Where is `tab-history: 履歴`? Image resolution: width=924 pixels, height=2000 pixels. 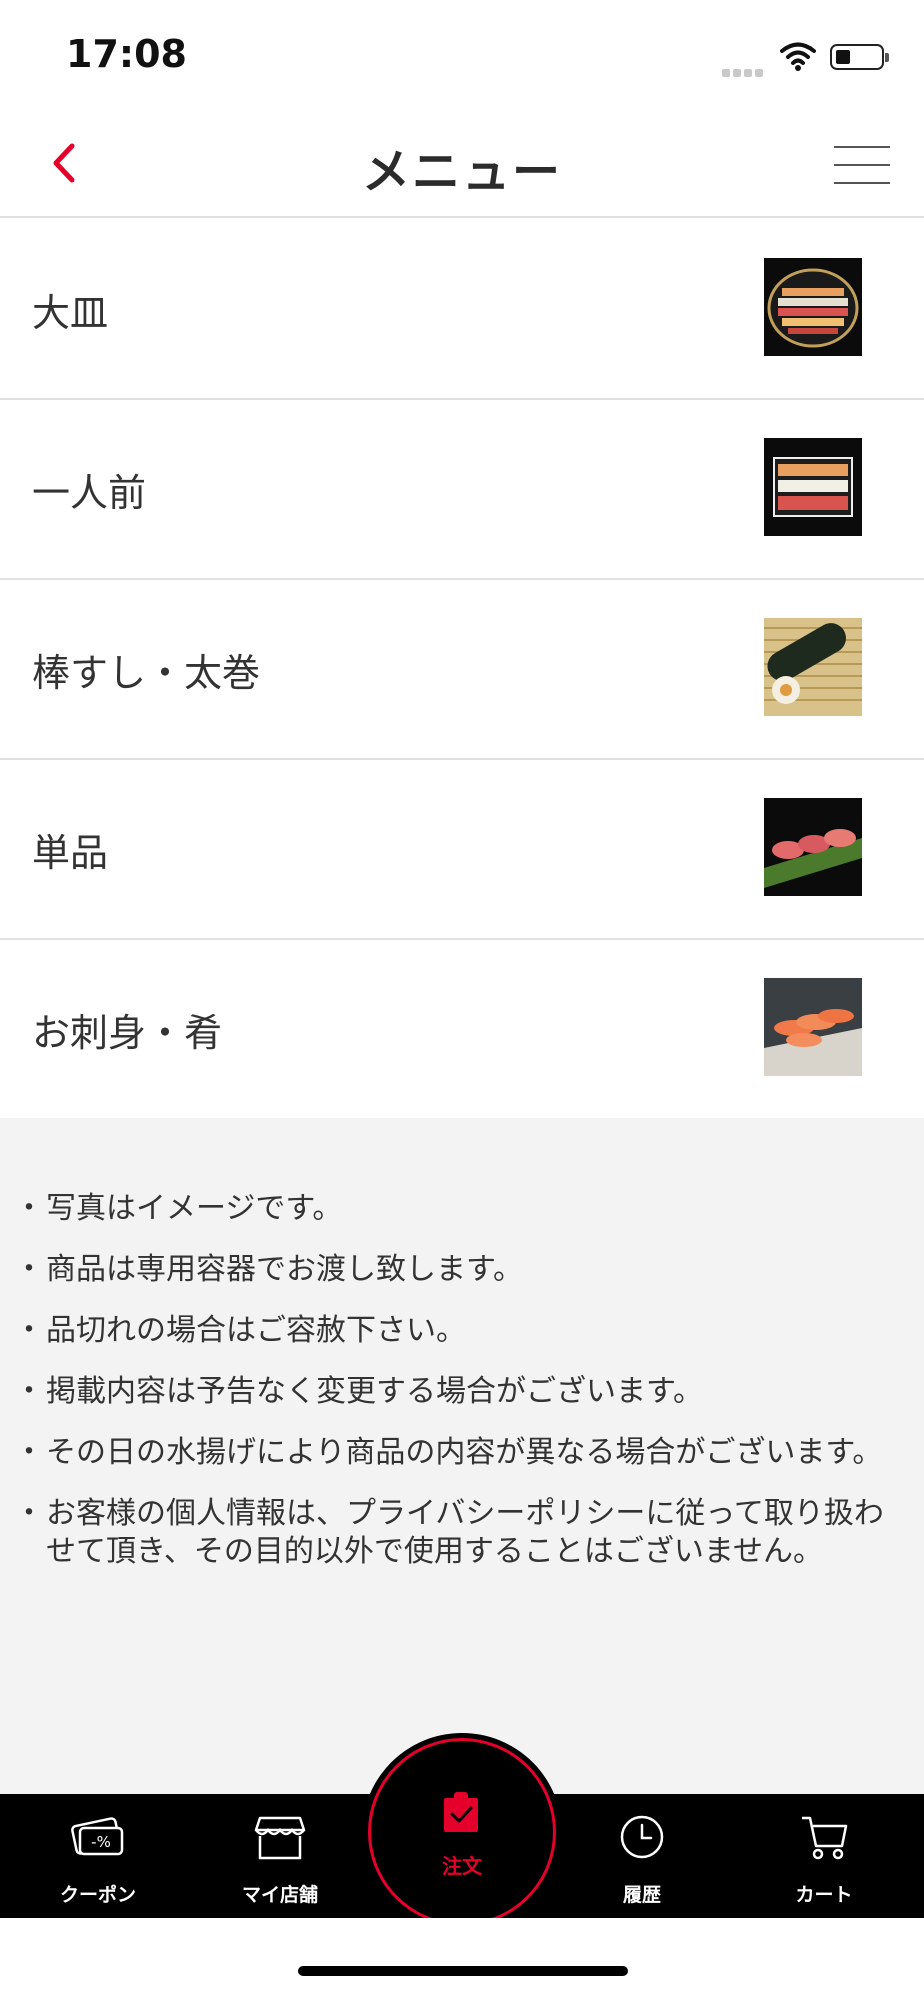
tab-history: 履歴 is located at coordinates (642, 1856).